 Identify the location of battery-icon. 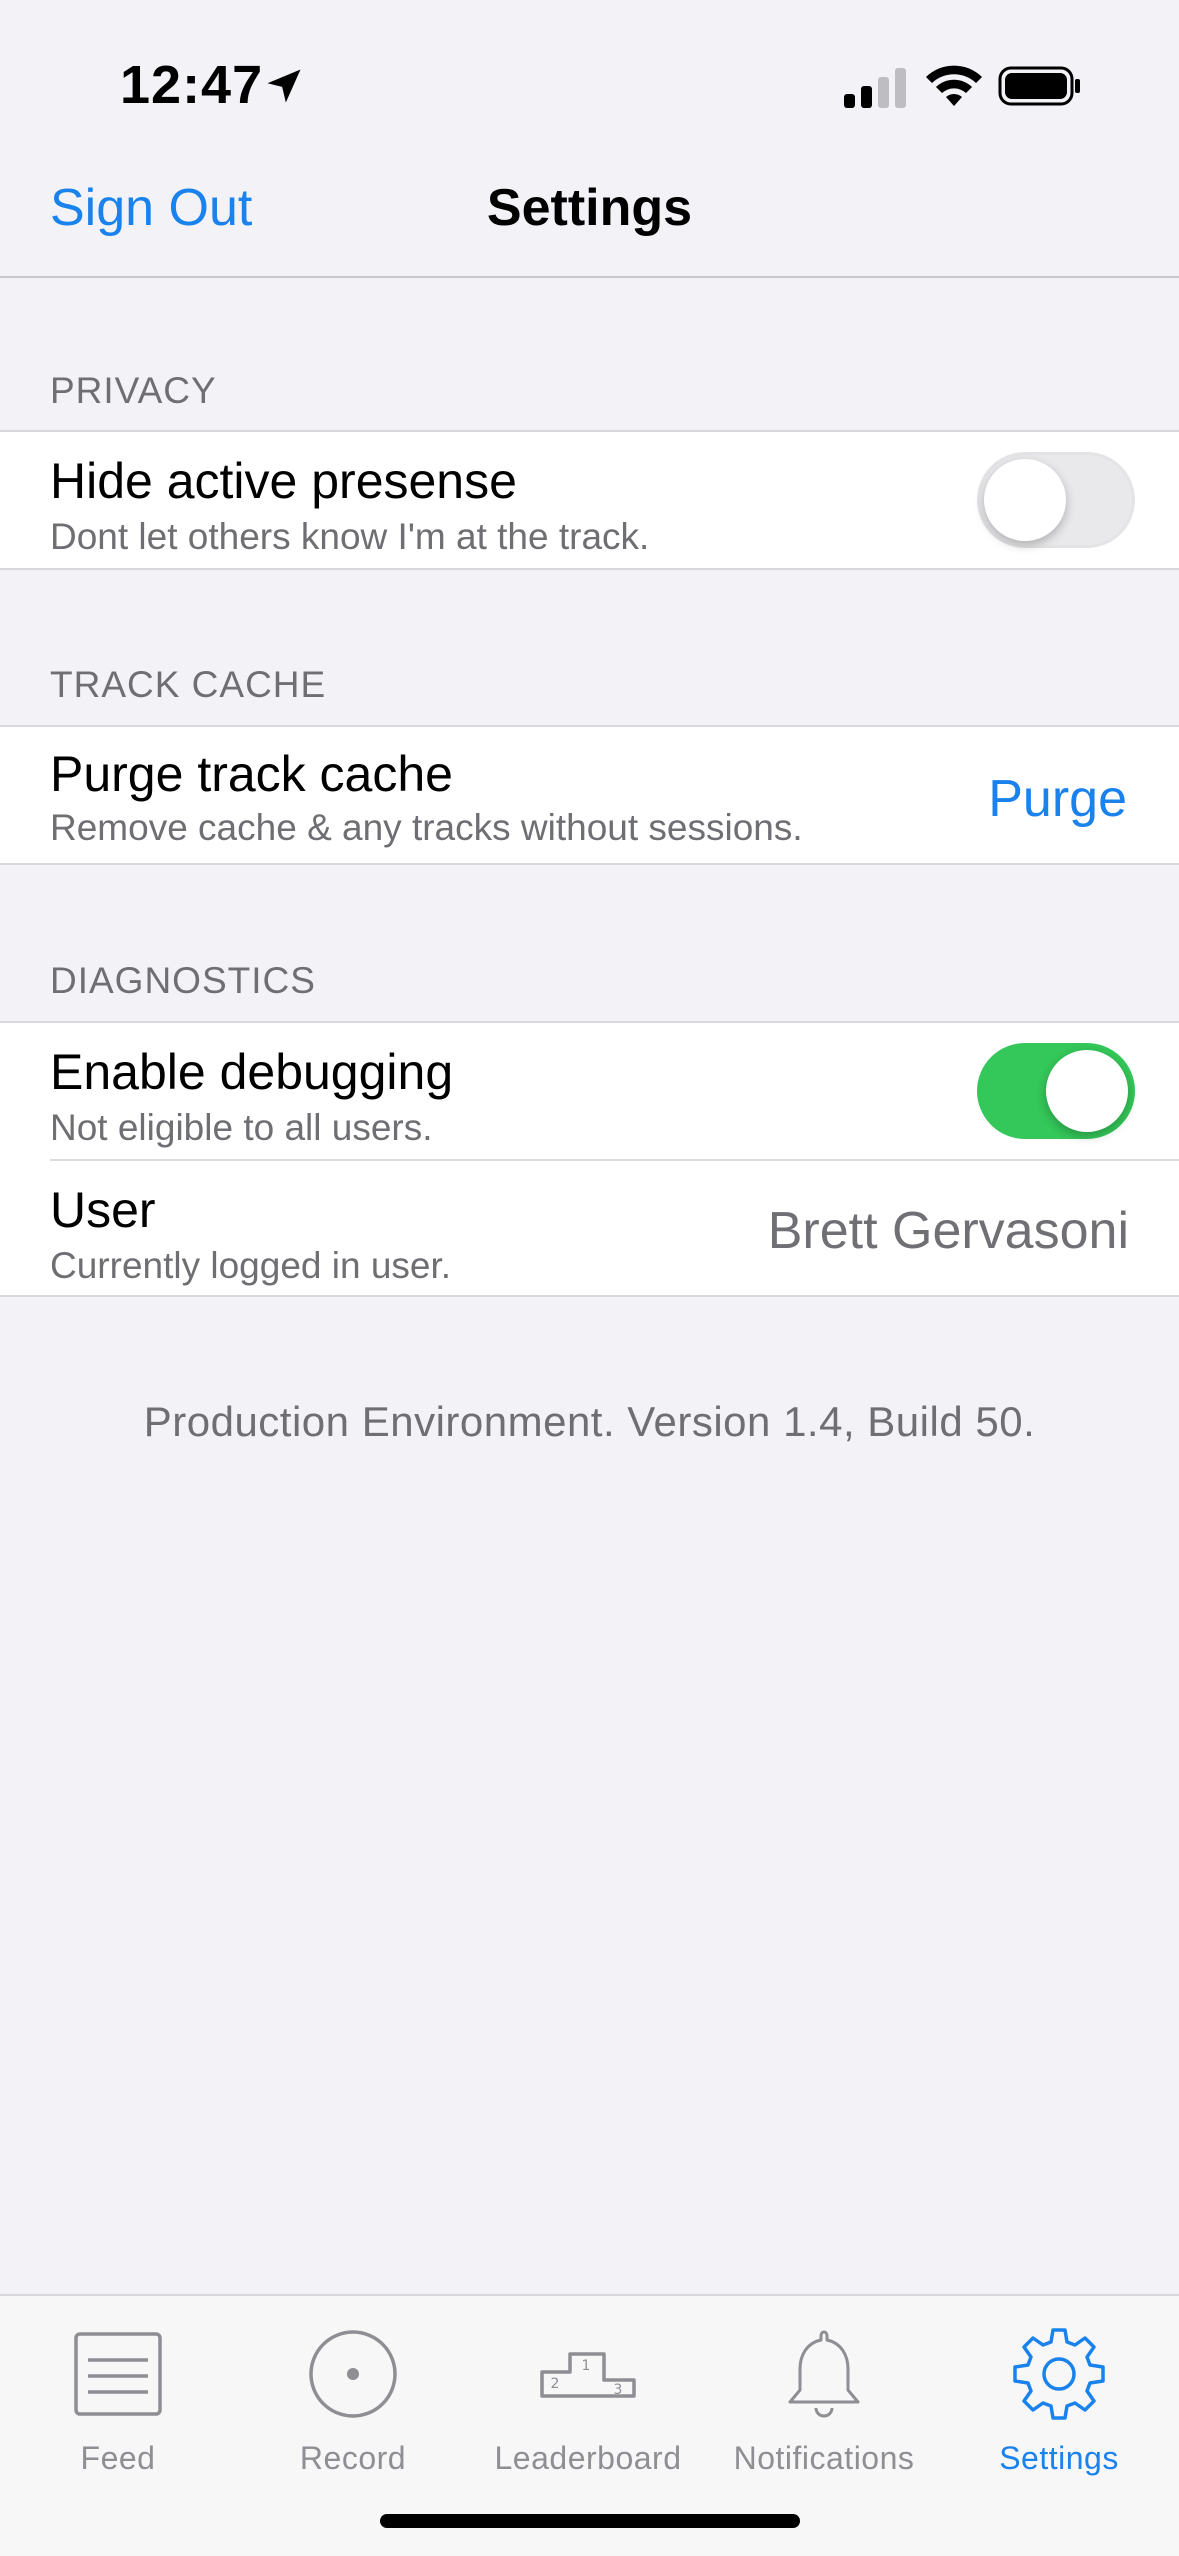
(1039, 86).